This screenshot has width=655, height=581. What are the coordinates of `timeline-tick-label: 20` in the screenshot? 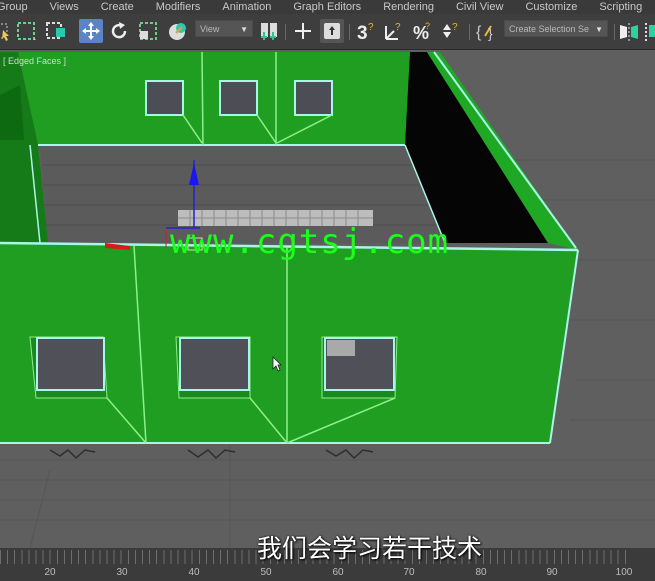 It's located at (50, 572).